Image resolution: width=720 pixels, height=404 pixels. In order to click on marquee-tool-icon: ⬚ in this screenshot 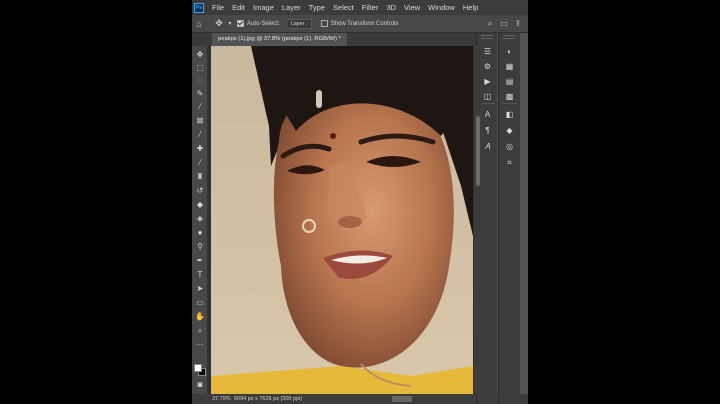, I will do `click(200, 67)`.